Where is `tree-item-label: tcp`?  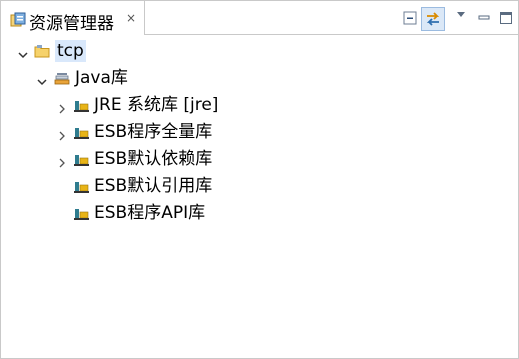 tree-item-label: tcp is located at coordinates (70, 51).